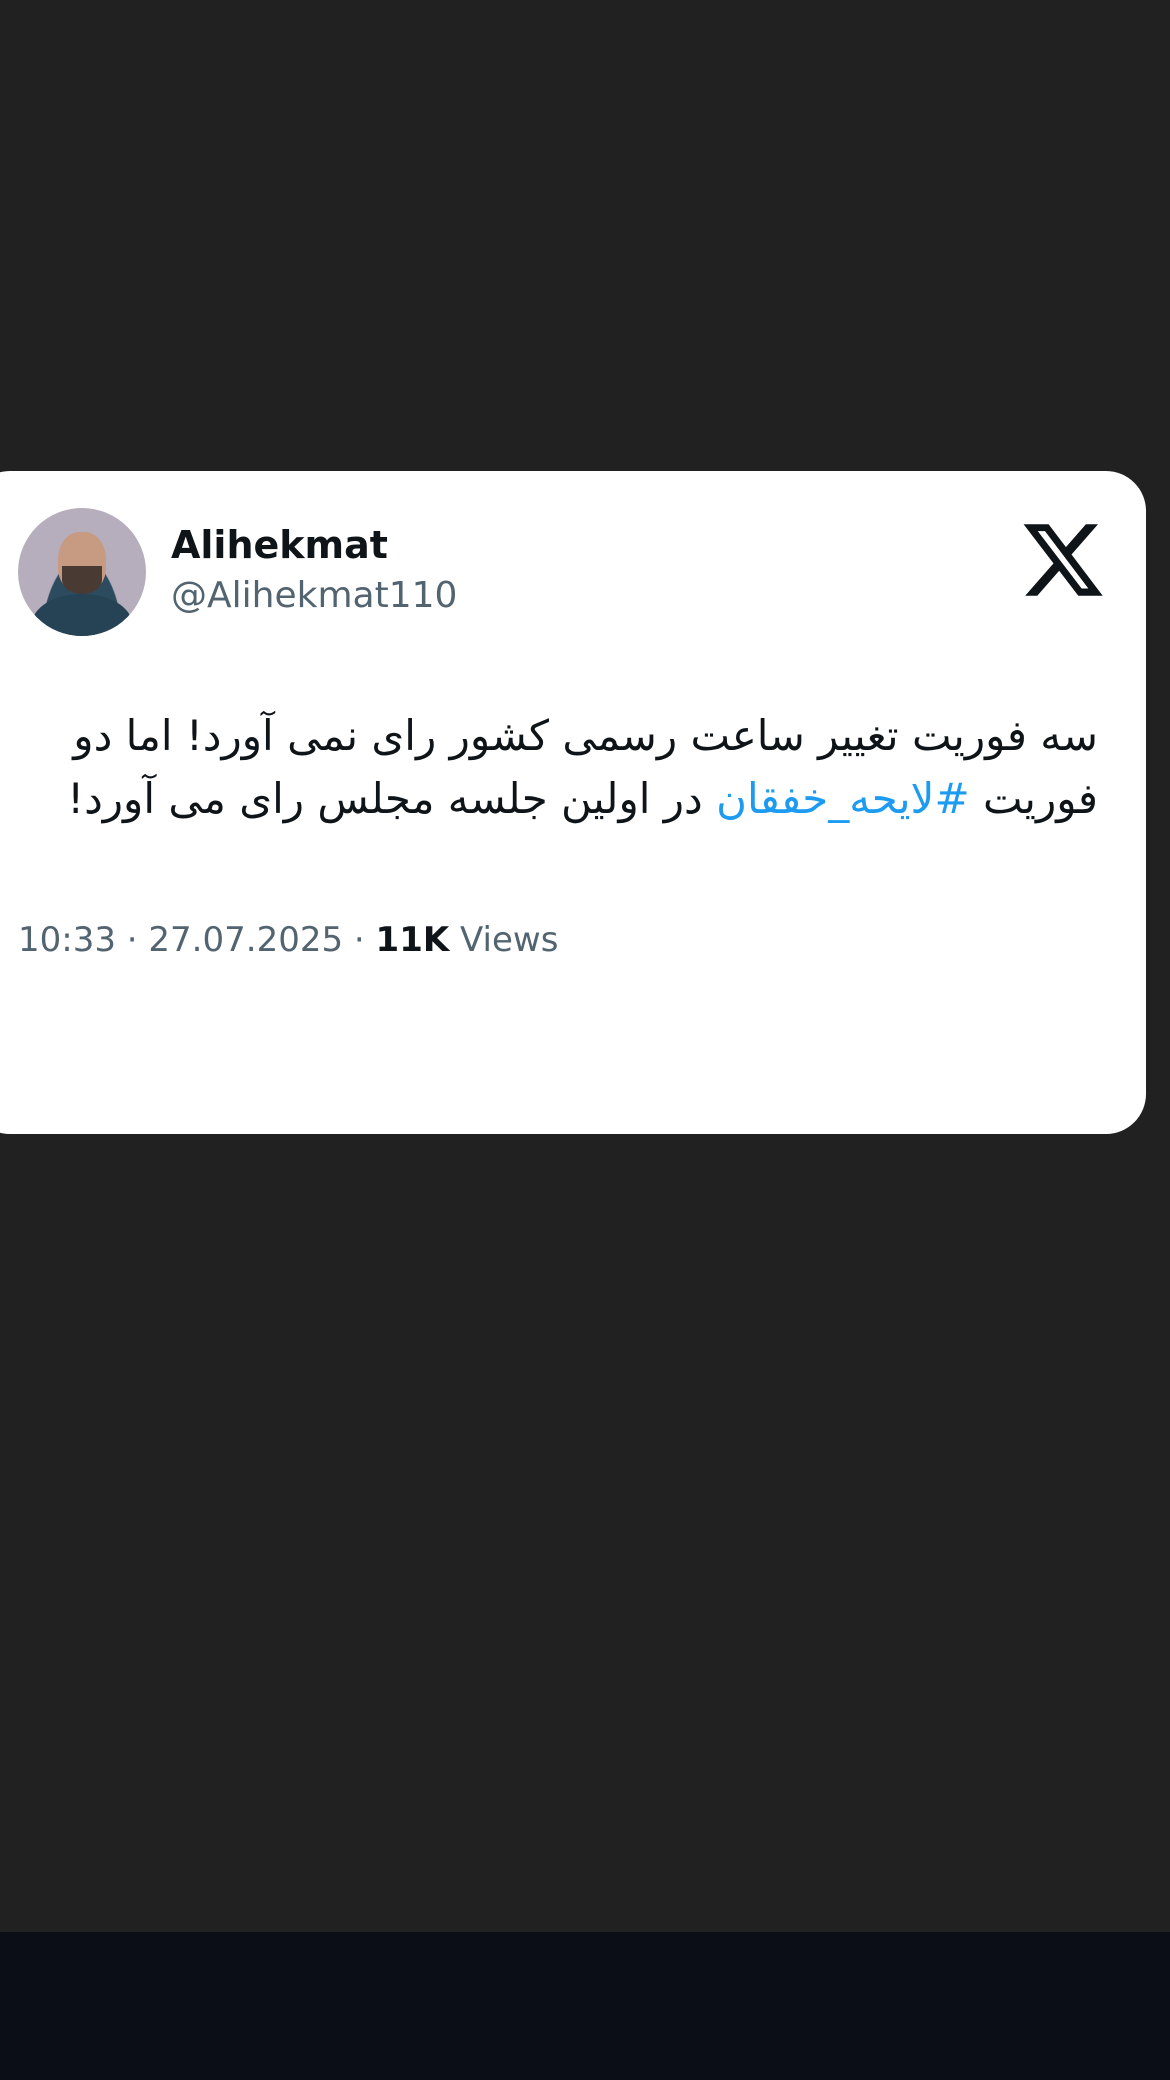 Image resolution: width=1170 pixels, height=2080 pixels. I want to click on avatar, so click(82, 572).